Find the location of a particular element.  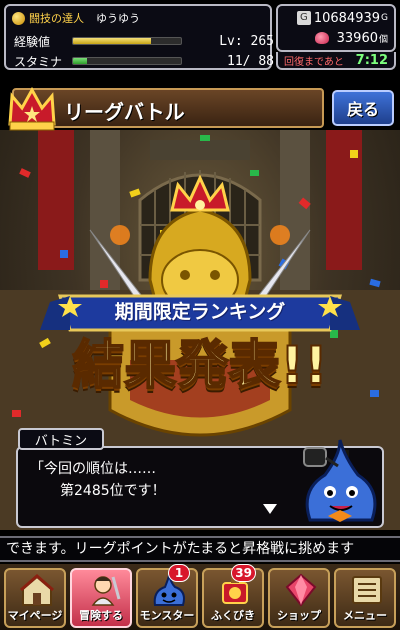

nav-label: マイページ is located at coordinates (35, 615).